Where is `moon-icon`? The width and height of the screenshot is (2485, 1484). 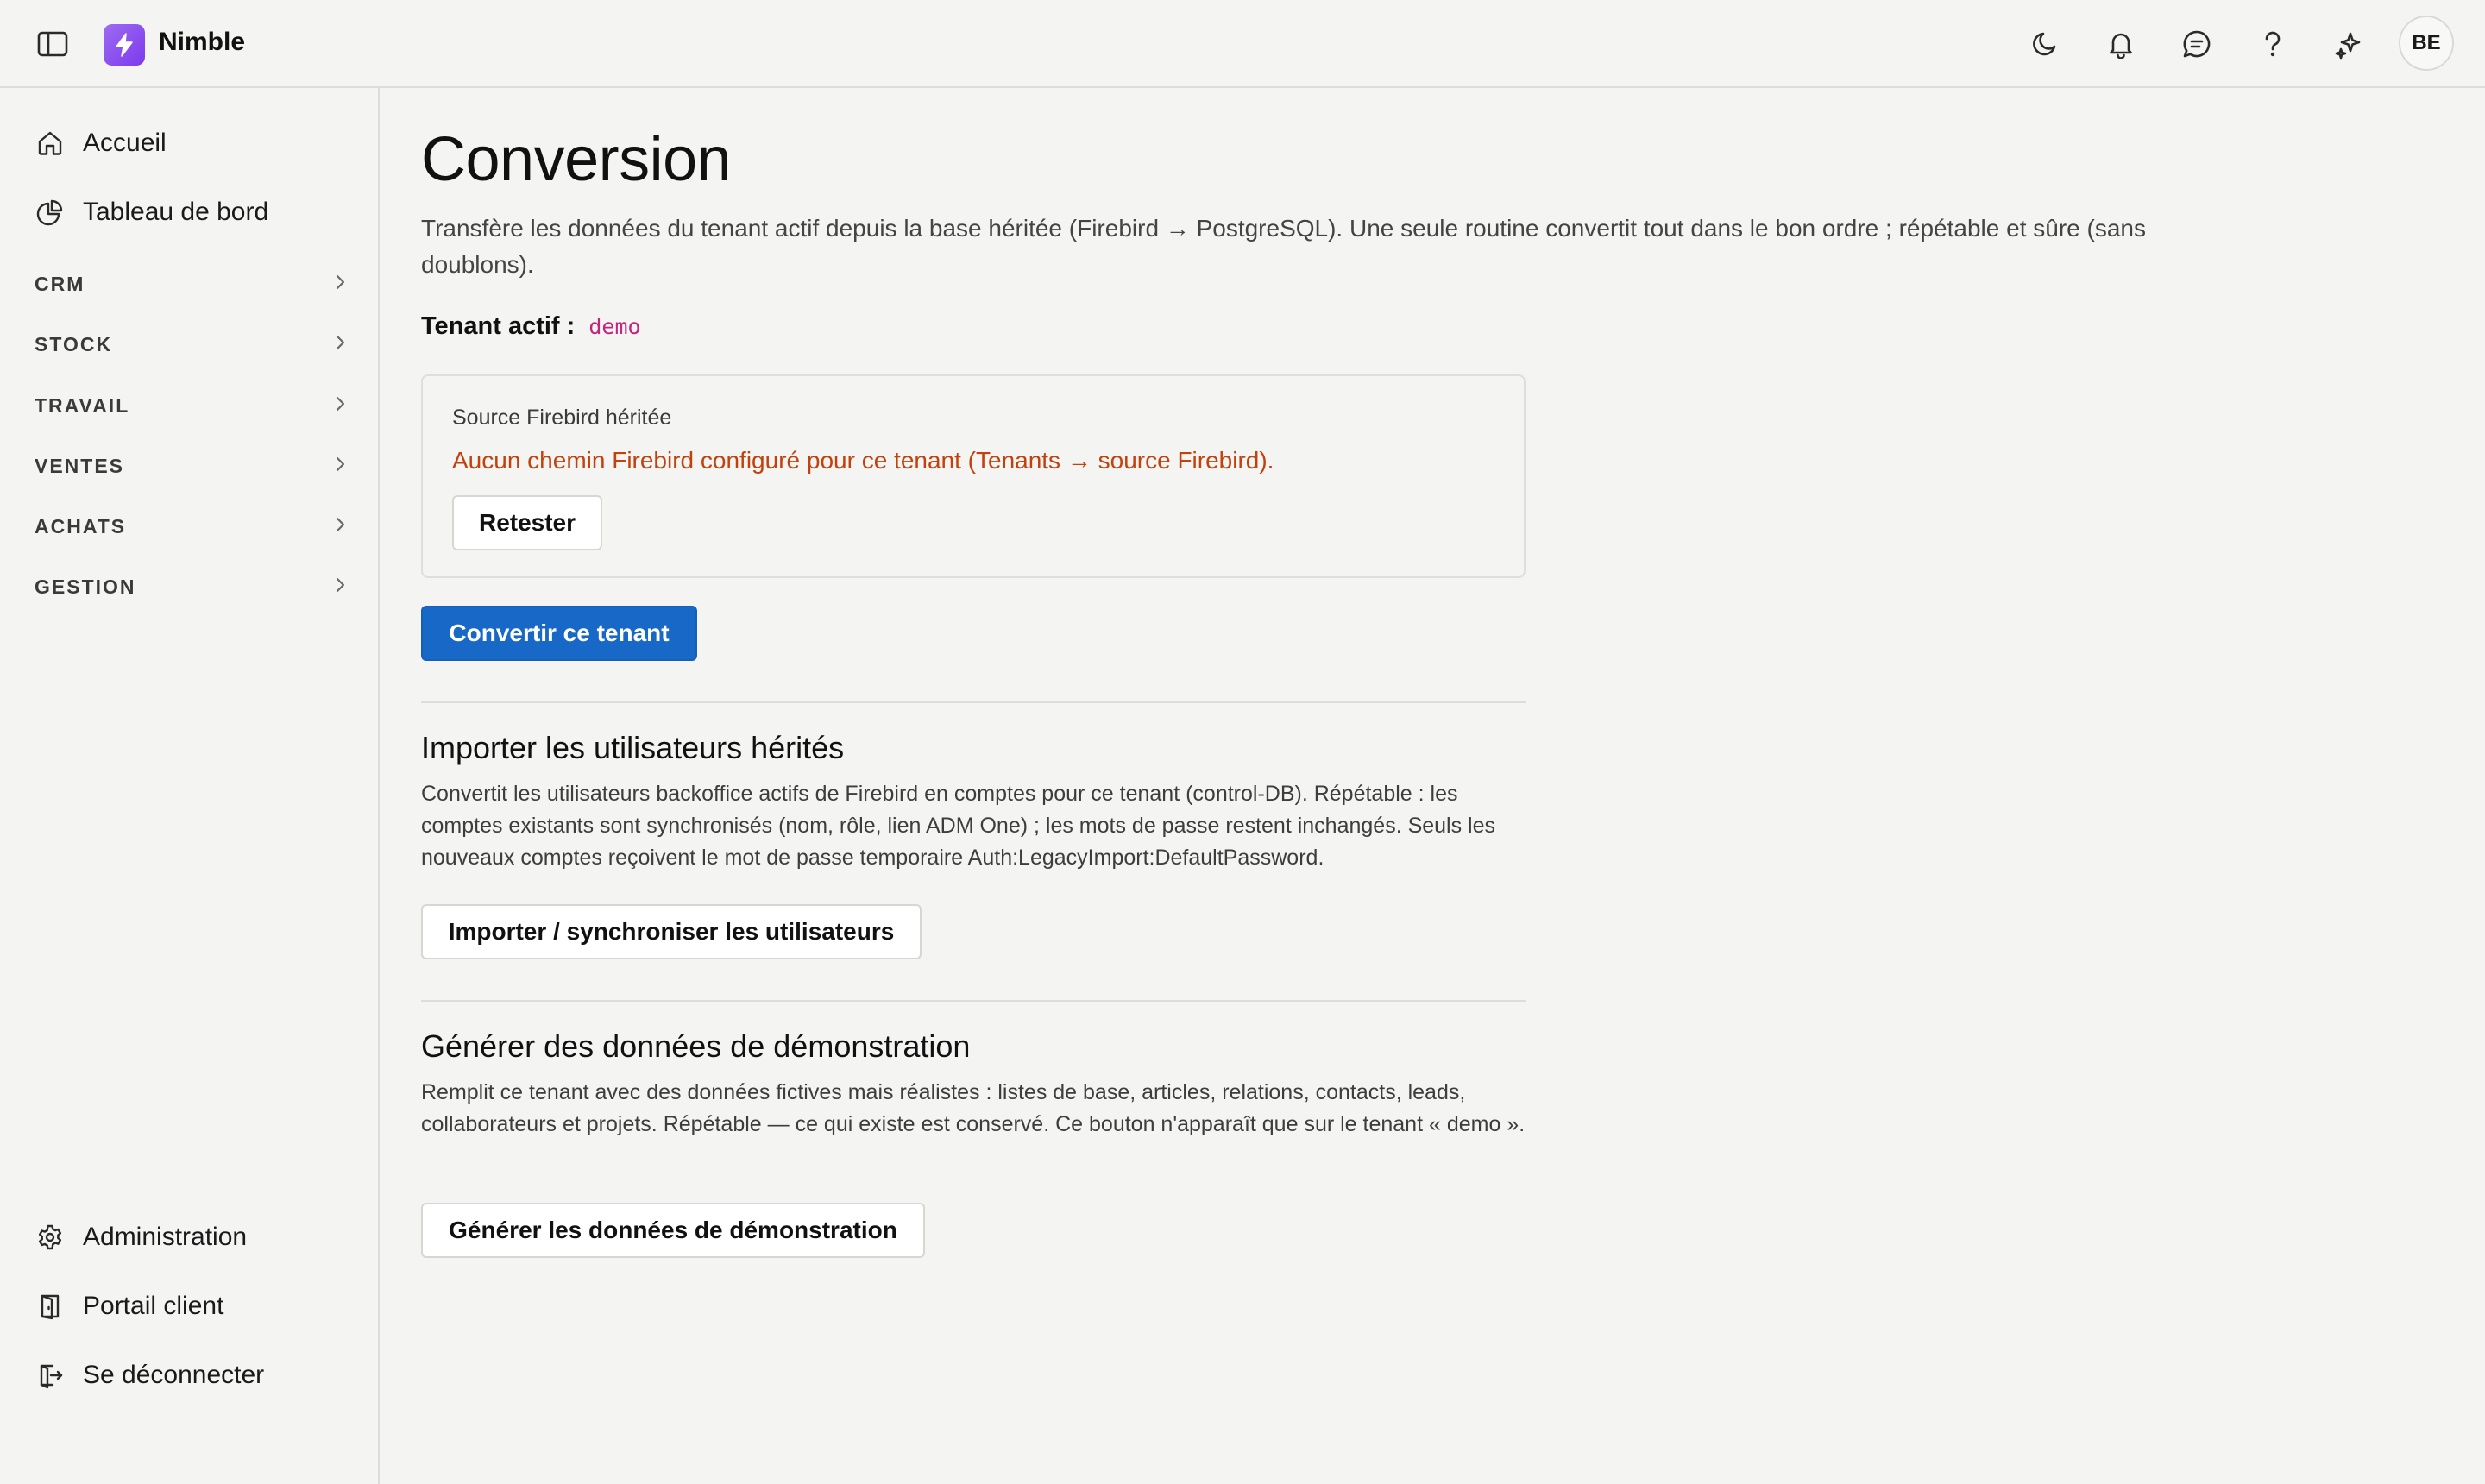
moon-icon is located at coordinates (2045, 44).